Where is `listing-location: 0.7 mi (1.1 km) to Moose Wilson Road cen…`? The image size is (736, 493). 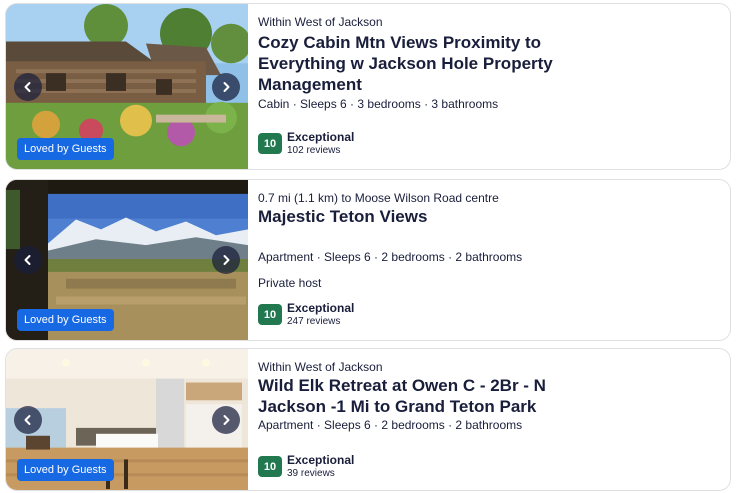 listing-location: 0.7 mi (1.1 km) to Moose Wilson Road cen… is located at coordinates (378, 198).